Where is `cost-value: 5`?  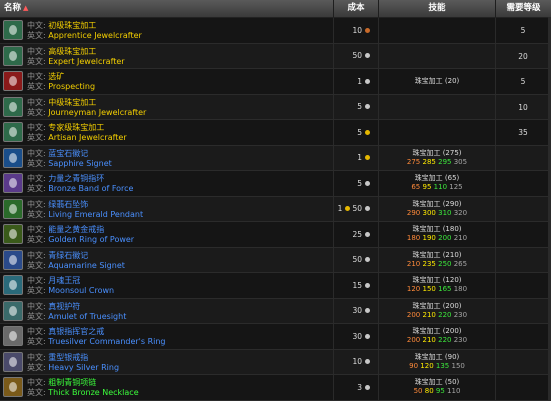
cost-value: 5 is located at coordinates (359, 107).